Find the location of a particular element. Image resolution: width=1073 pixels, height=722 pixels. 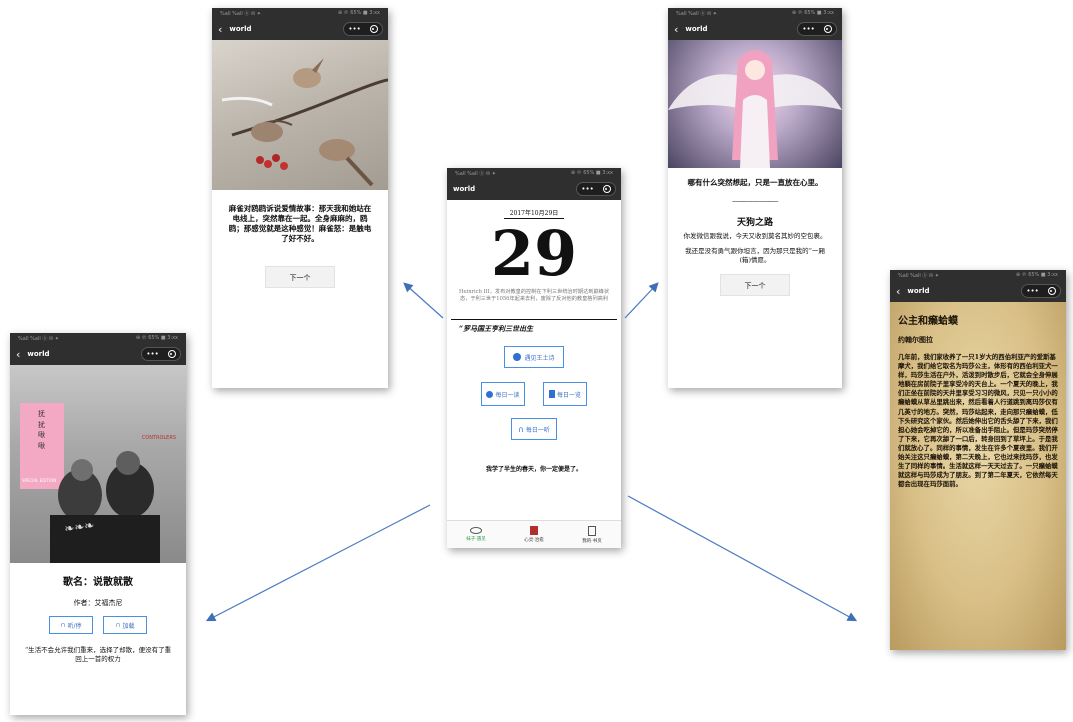

poem-icon is located at coordinates (517, 357).